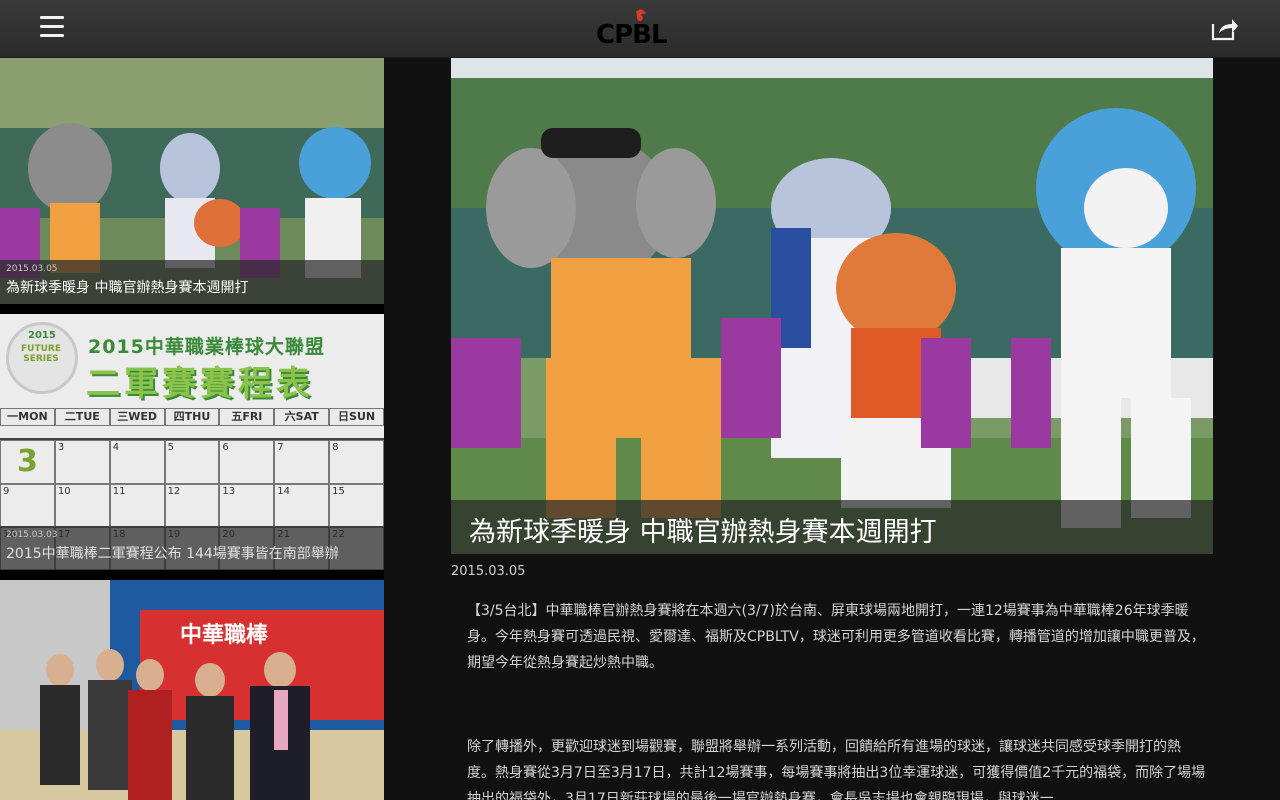 This screenshot has height=800, width=1280. Describe the element at coordinates (356, 417) in the screenshot. I see `weekday: 日SUN` at that location.